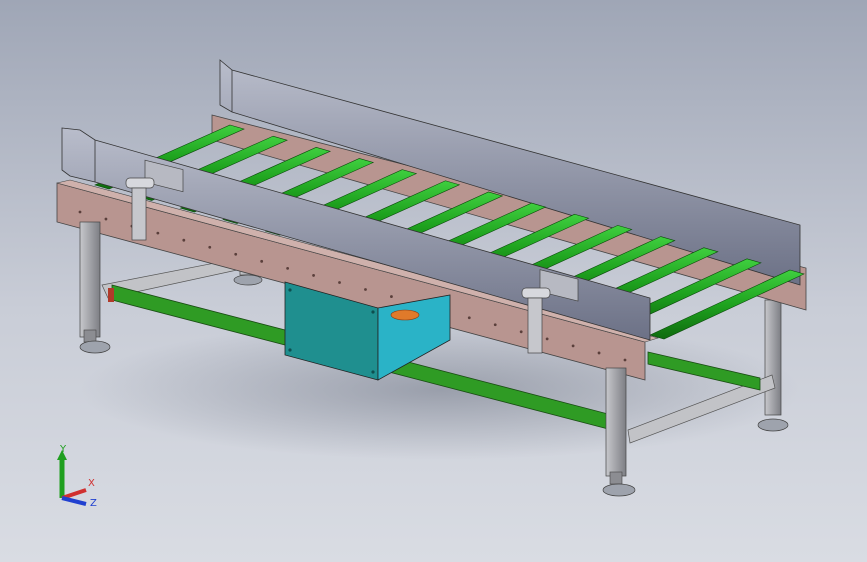 The image size is (867, 562). I want to click on leg-front-right, so click(616, 422).